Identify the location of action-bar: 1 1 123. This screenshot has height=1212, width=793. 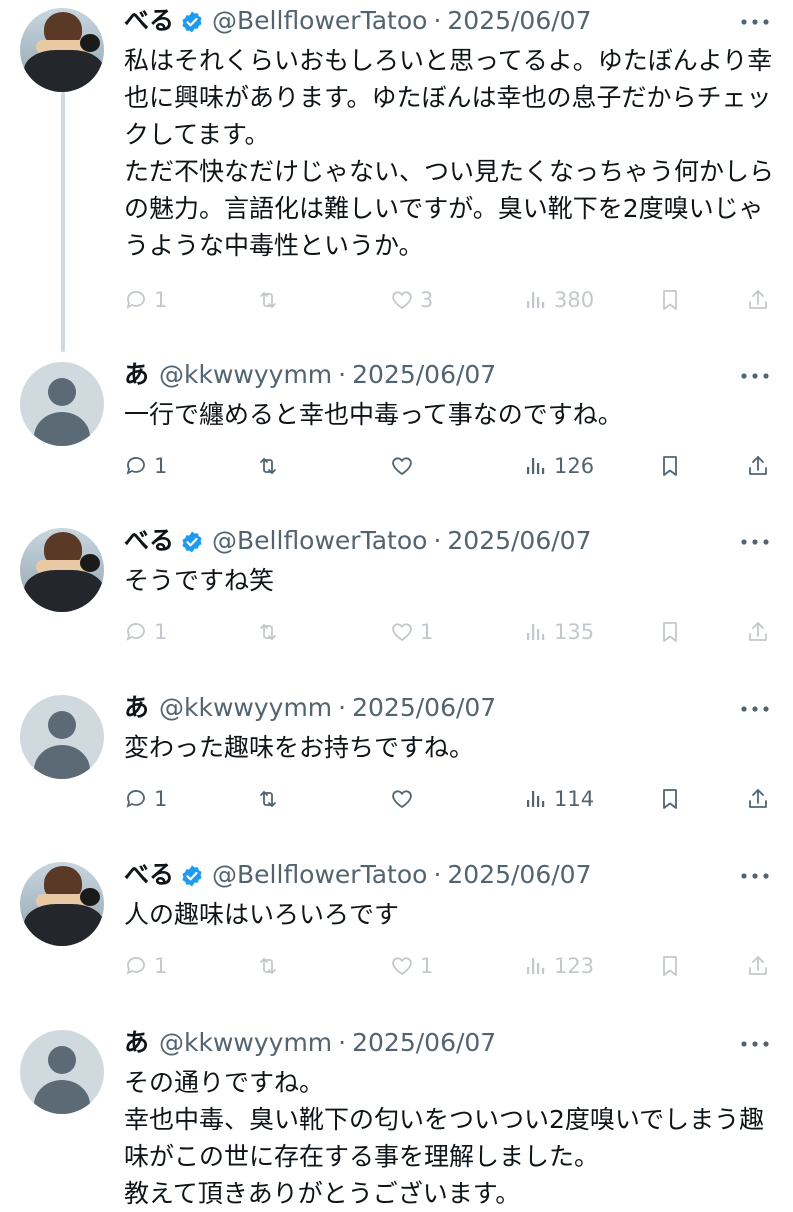
(454, 966).